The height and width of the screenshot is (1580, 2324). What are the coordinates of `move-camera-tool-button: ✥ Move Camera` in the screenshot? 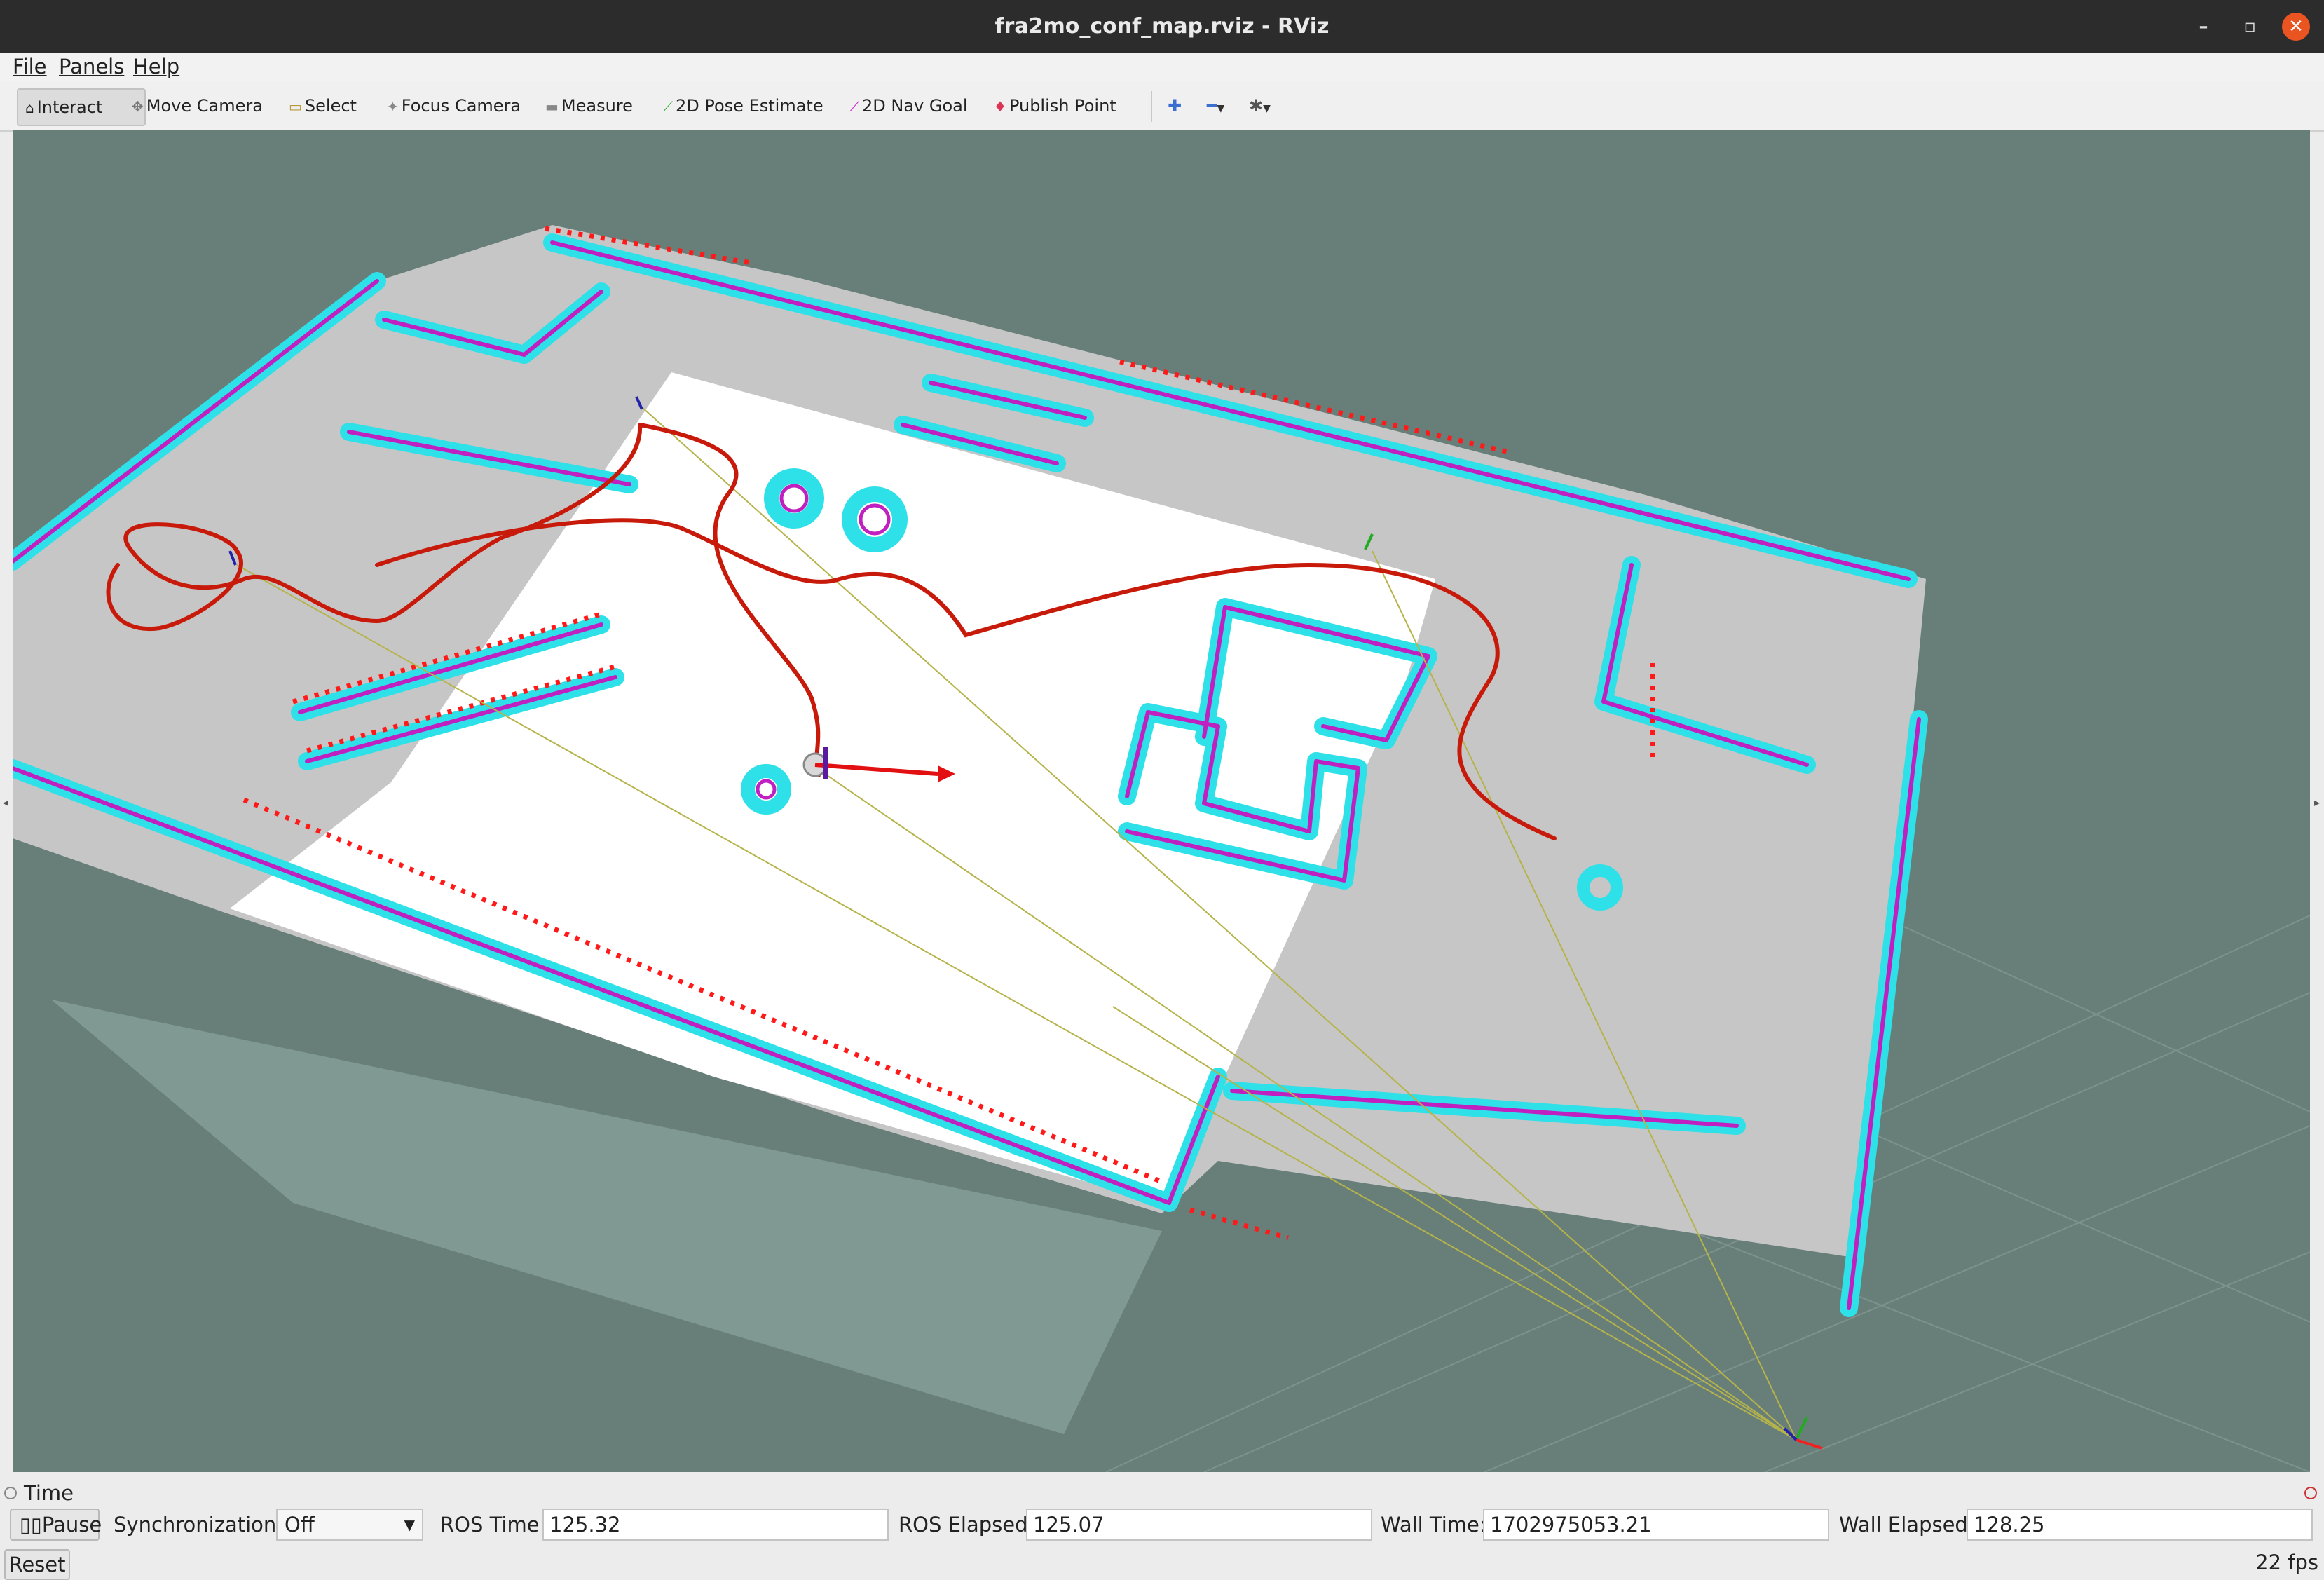 It's located at (197, 106).